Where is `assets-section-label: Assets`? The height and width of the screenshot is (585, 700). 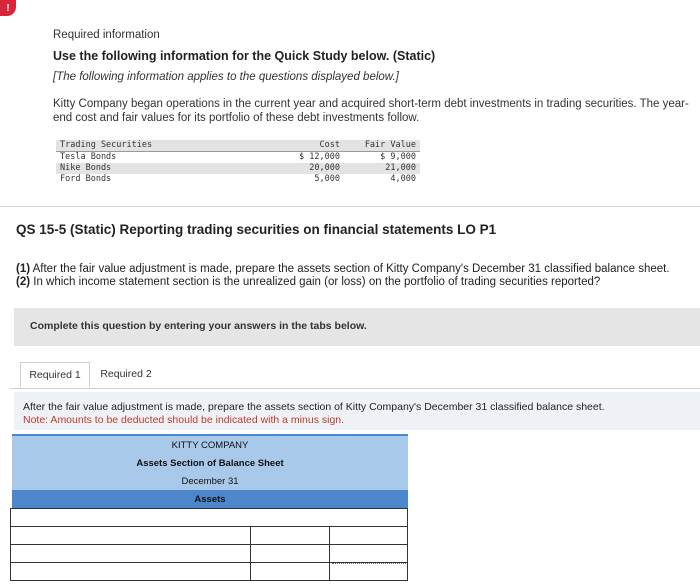
assets-section-label: Assets is located at coordinates (210, 499).